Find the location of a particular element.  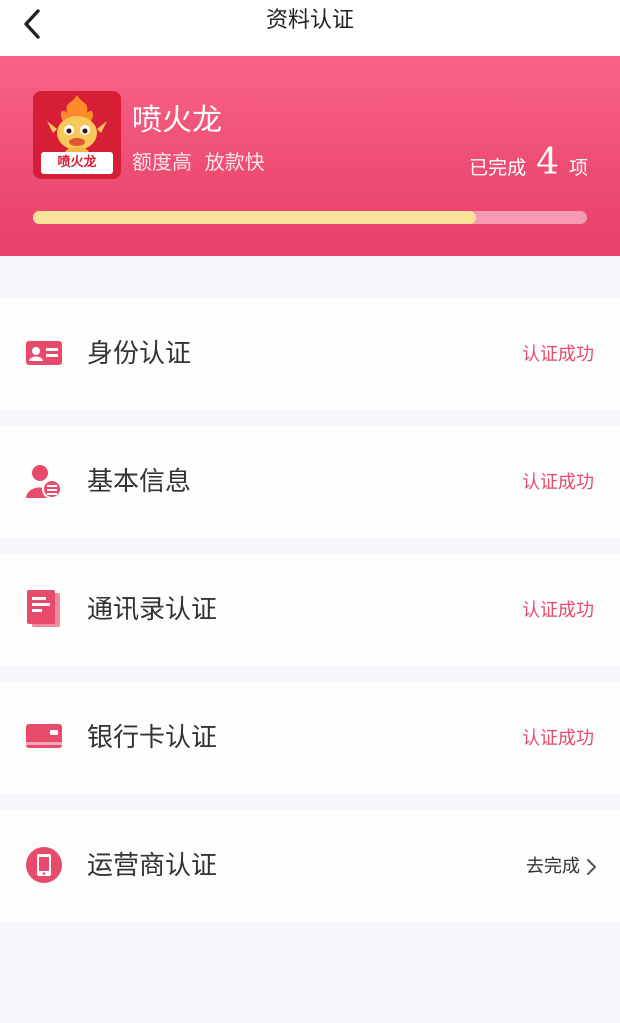

nav-bar: 资料认证 is located at coordinates (310, 28).